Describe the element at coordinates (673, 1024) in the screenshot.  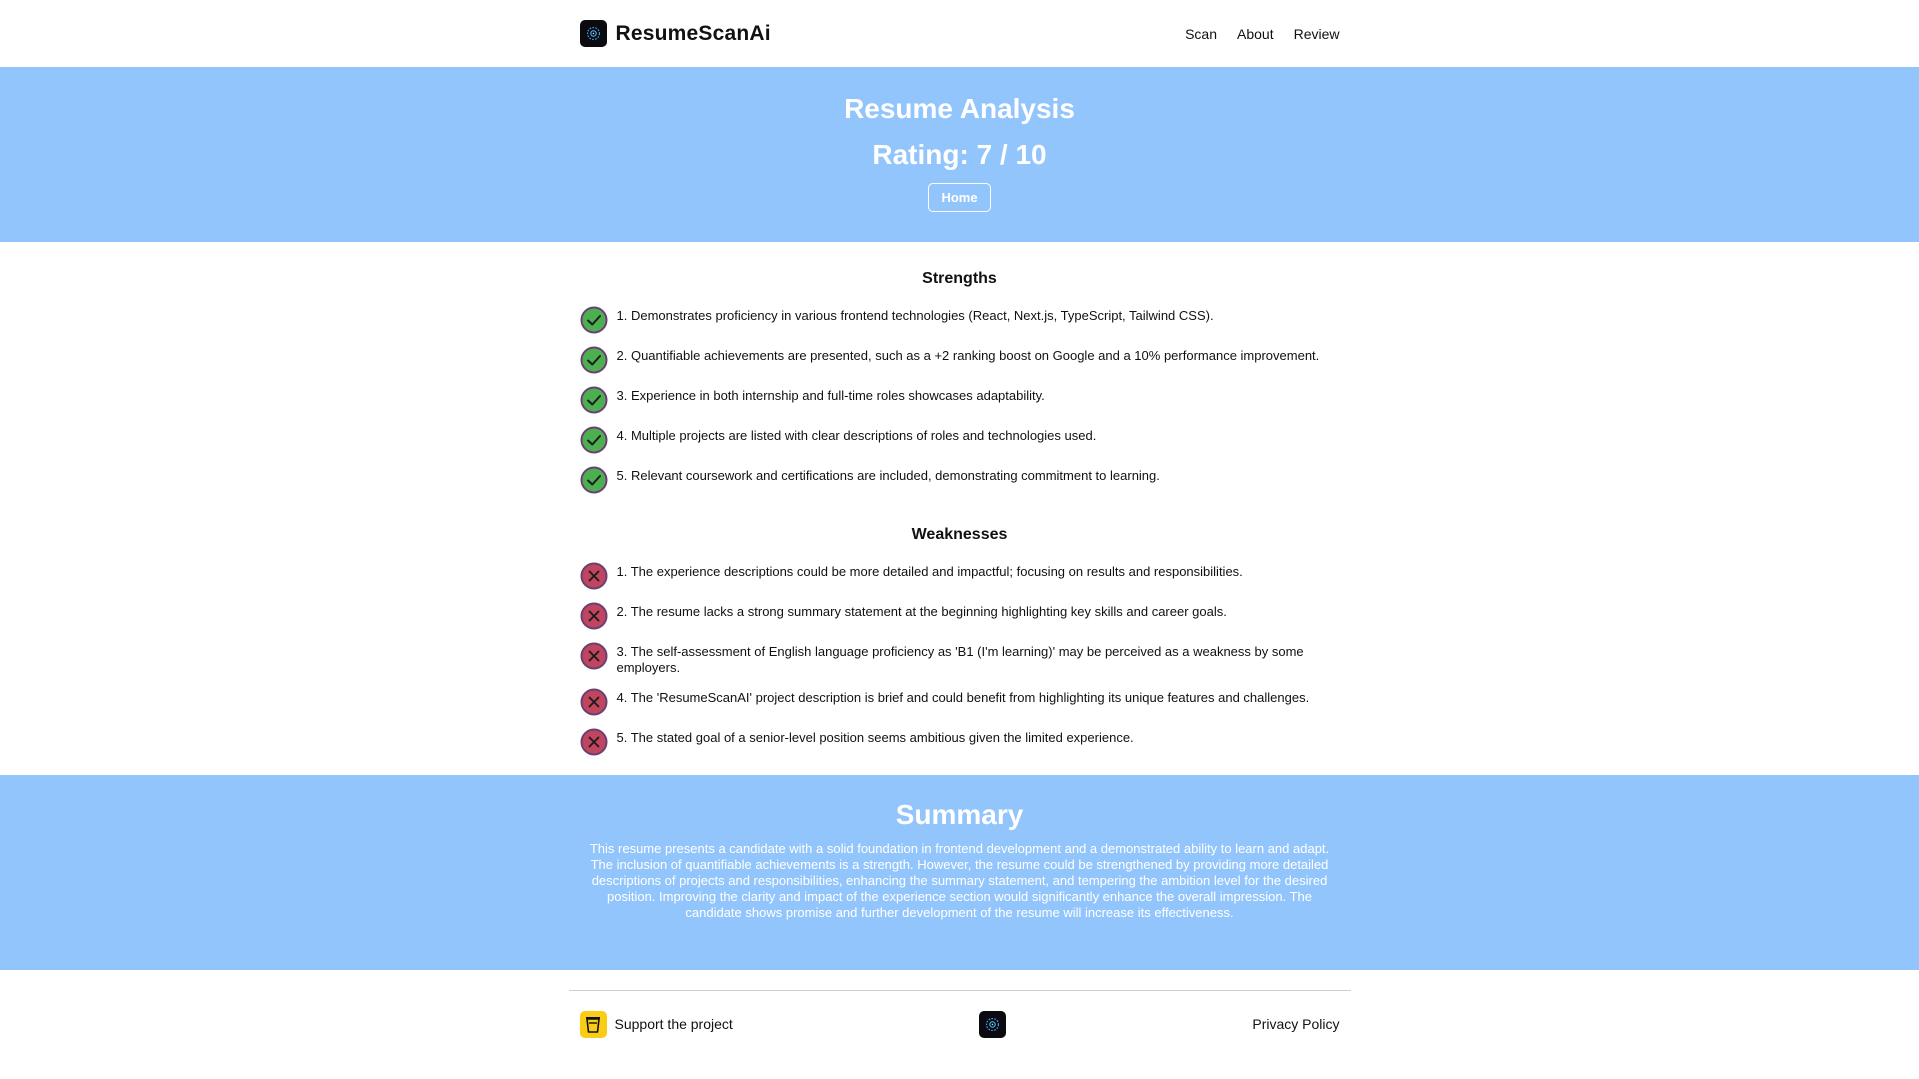
I see `support-label: Support the project` at that location.